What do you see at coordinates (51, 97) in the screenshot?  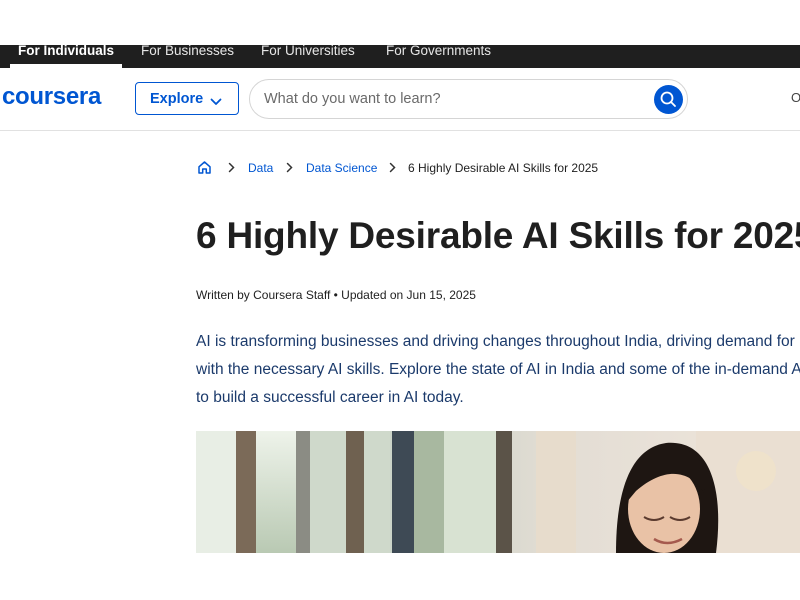 I see `coursera-logo: coursera` at bounding box center [51, 97].